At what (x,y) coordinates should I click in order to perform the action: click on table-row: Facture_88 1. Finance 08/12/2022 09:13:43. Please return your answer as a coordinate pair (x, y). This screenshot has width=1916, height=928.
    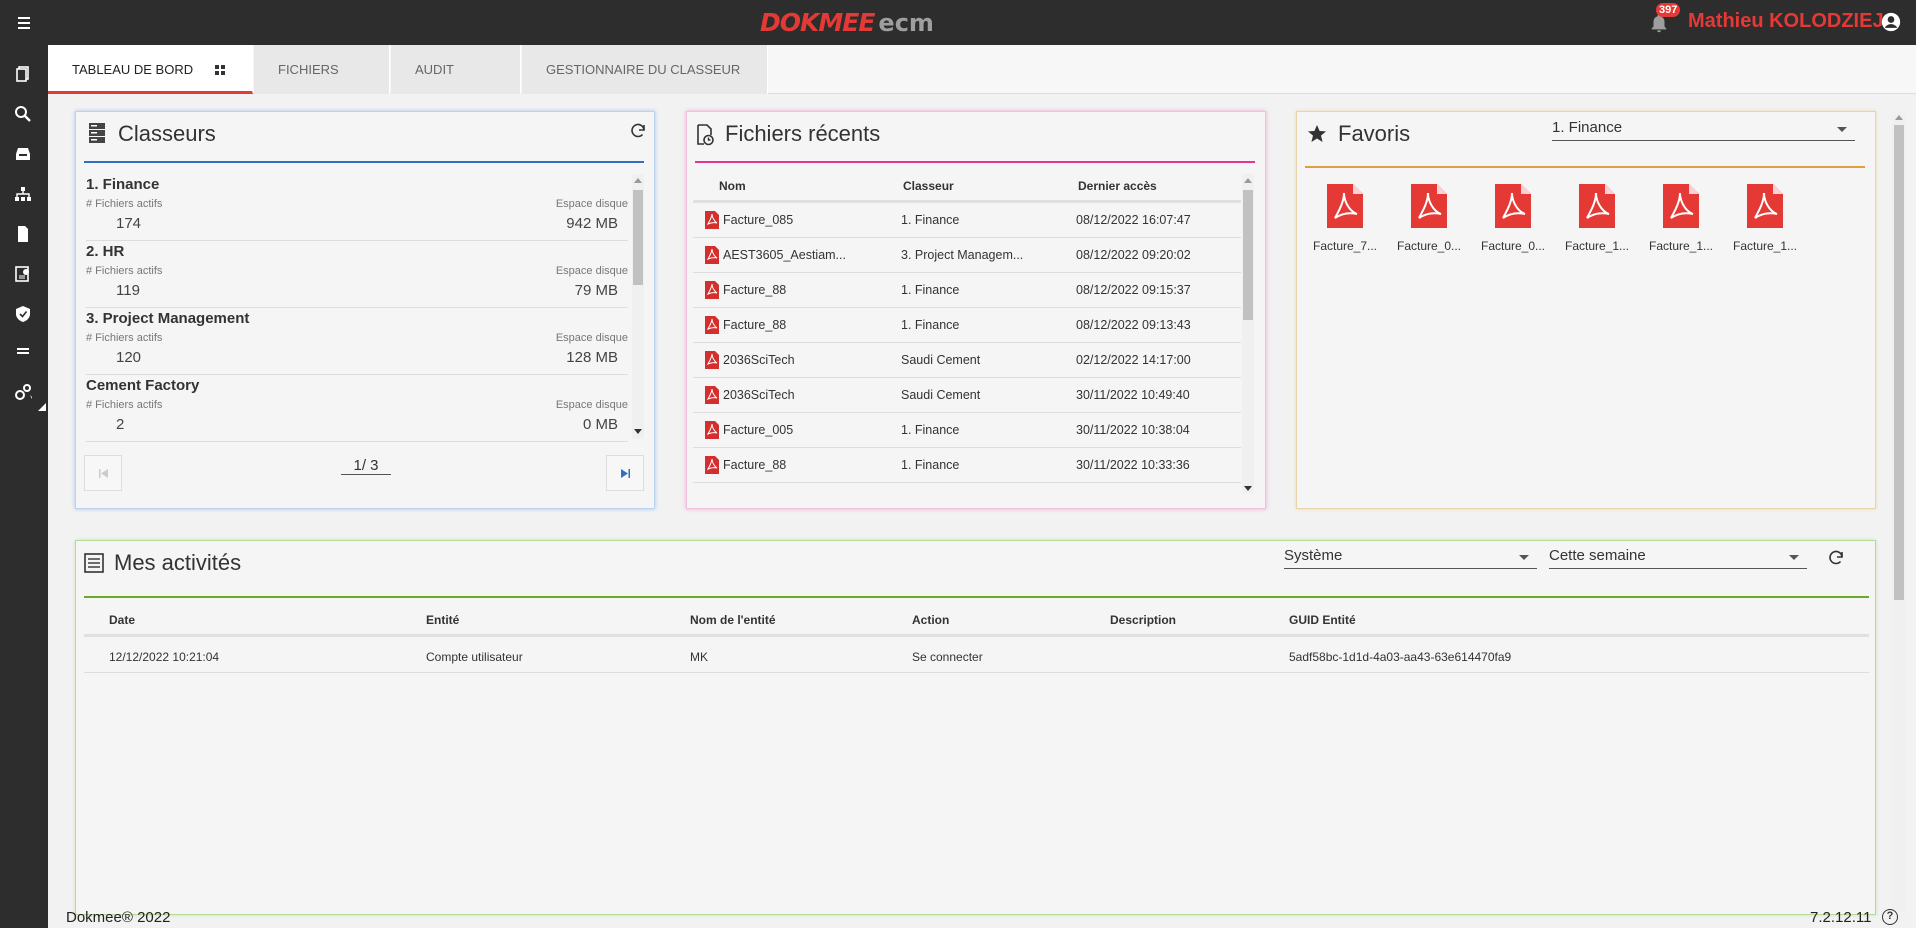
    Looking at the image, I should click on (967, 325).